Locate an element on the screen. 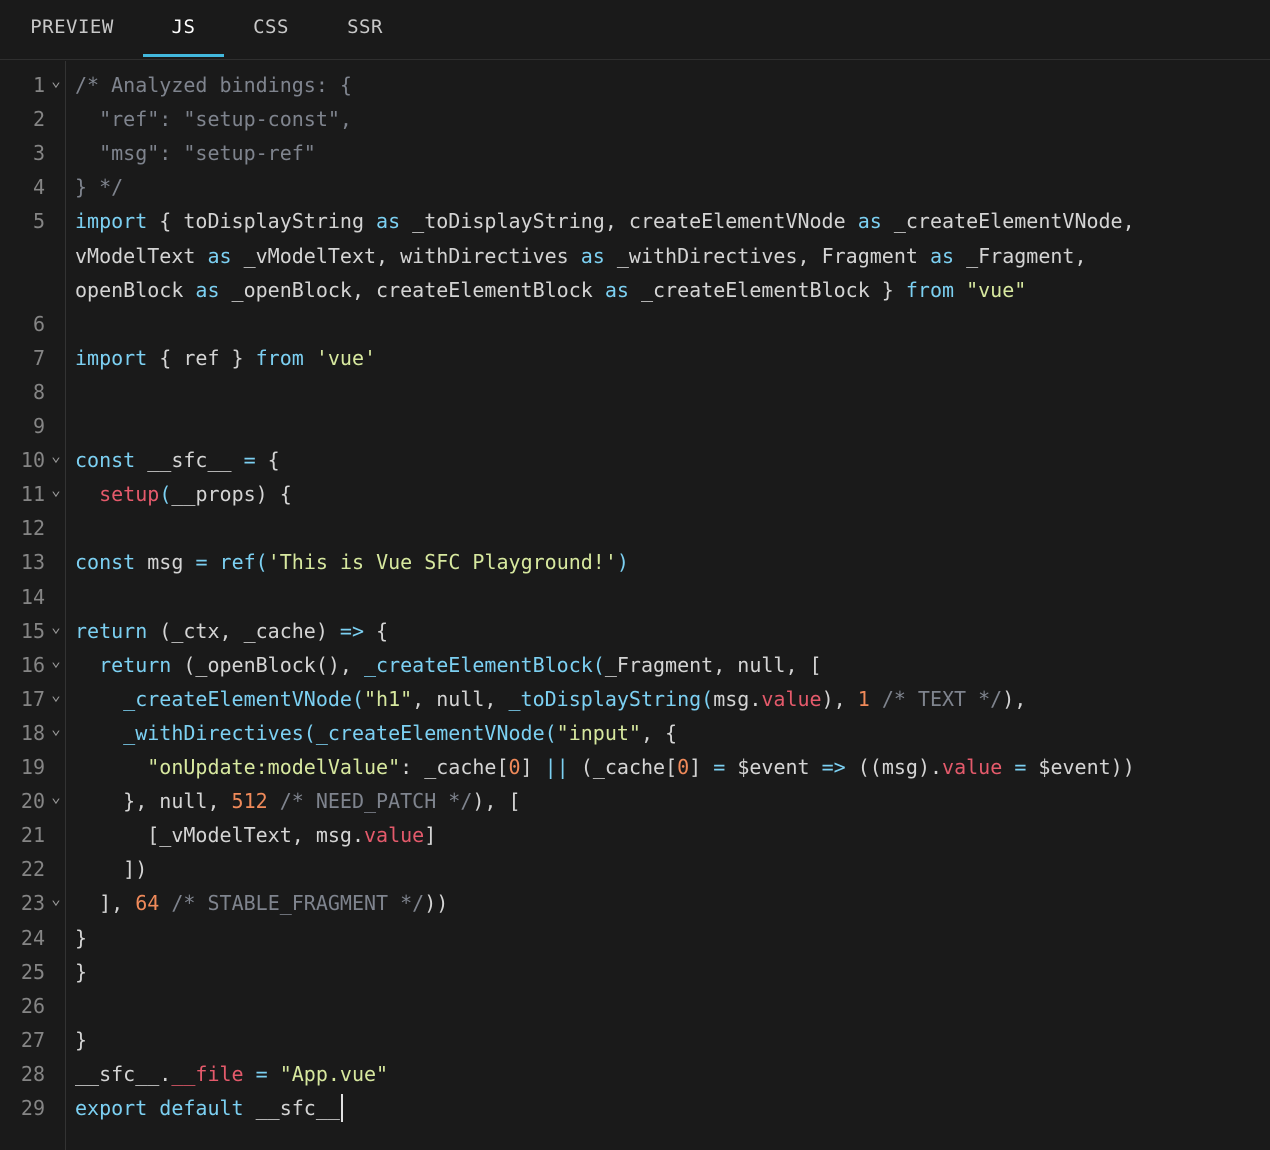 The width and height of the screenshot is (1270, 1150). code-token: ref is located at coordinates (237, 562).